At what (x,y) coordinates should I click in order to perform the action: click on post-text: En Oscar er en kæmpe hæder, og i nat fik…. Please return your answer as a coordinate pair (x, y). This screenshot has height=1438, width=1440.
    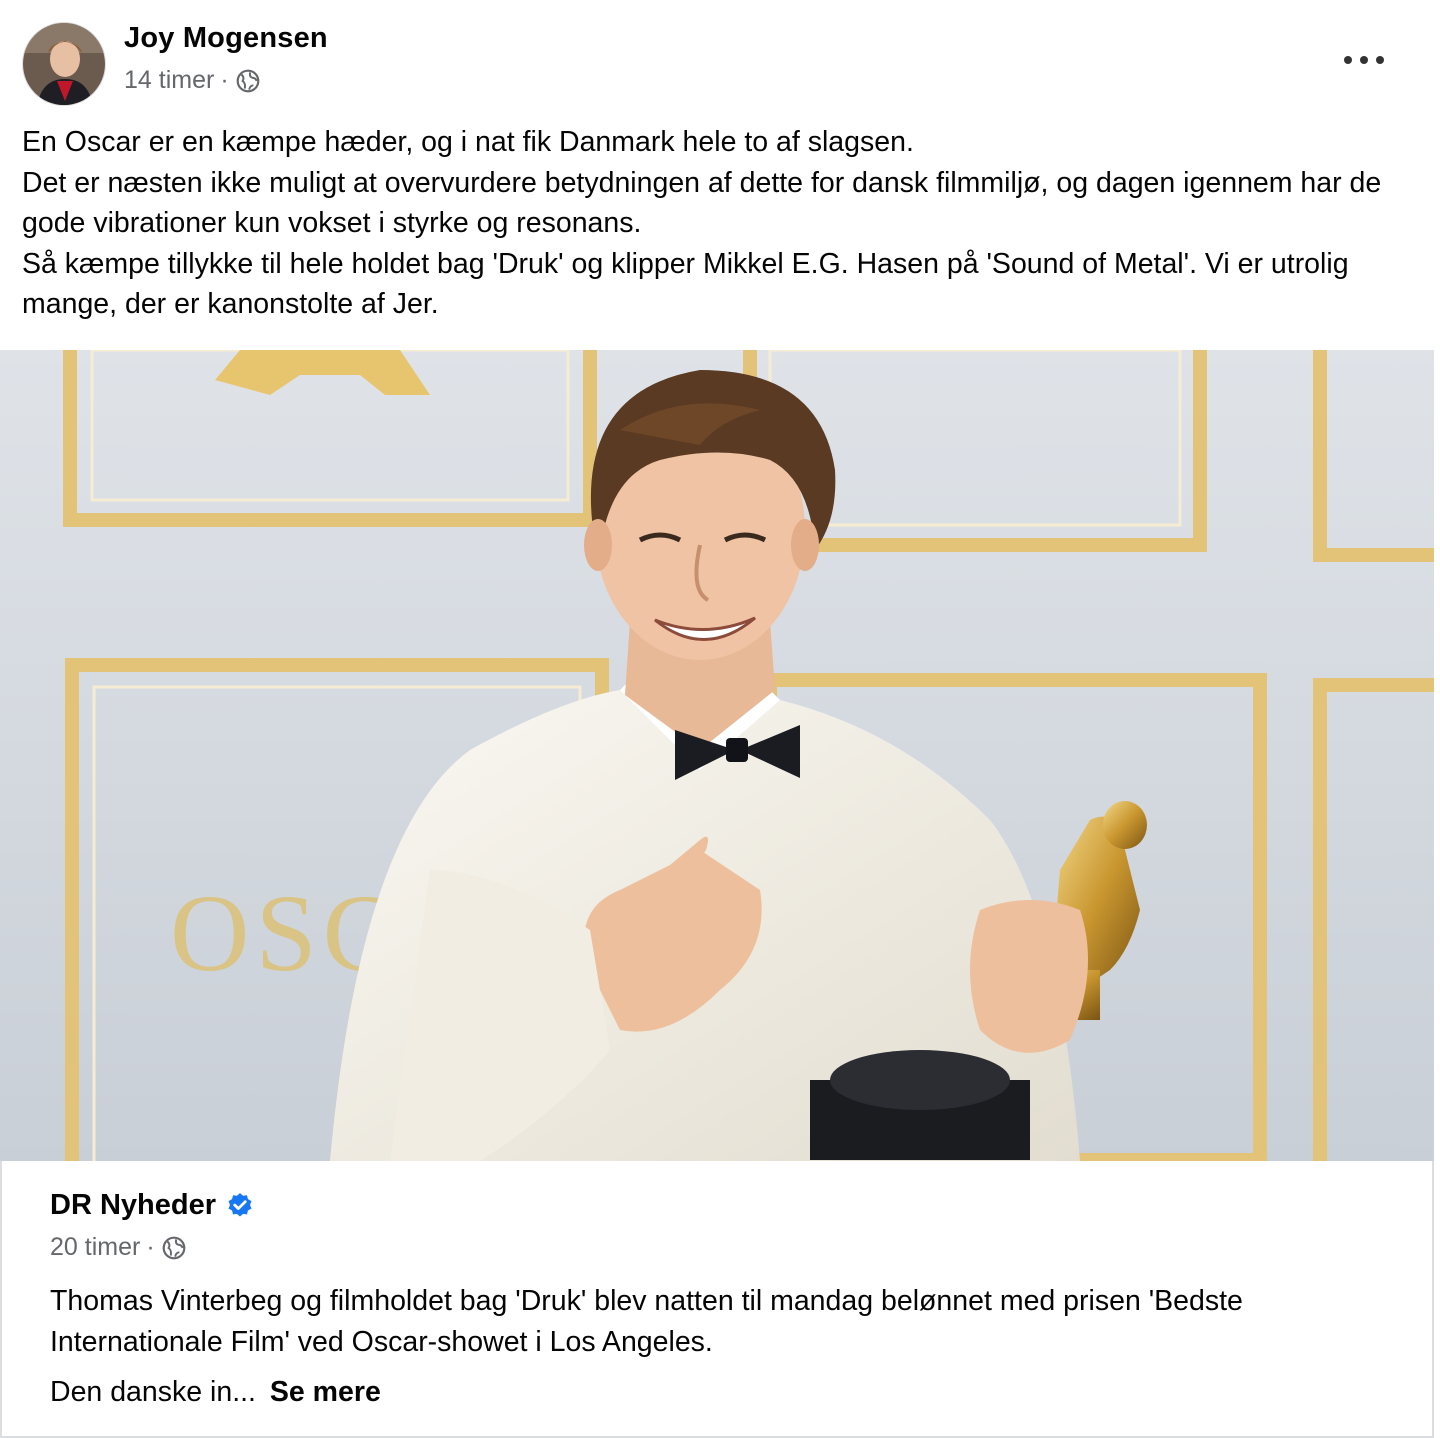
    Looking at the image, I should click on (717, 223).